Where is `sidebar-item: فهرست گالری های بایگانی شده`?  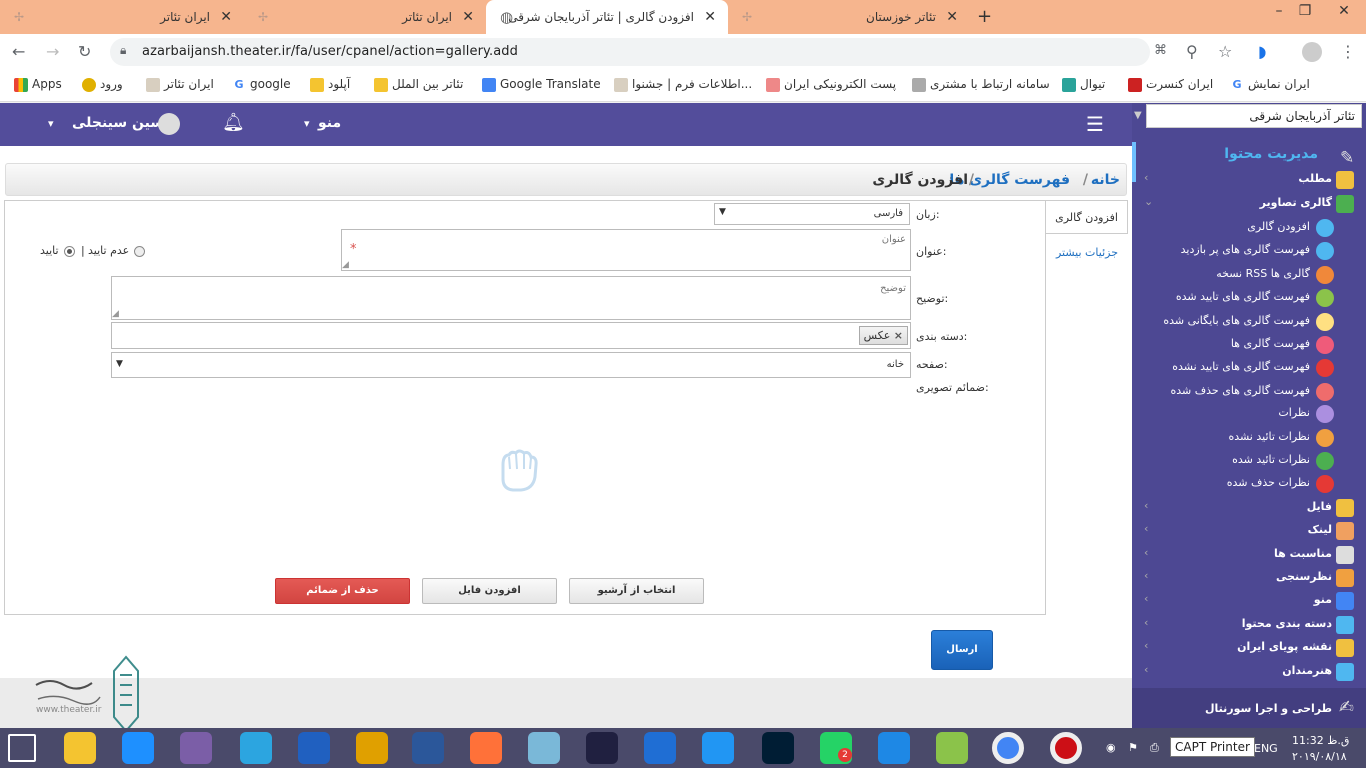 sidebar-item: فهرست گالری های بایگانی شده is located at coordinates (1249, 322).